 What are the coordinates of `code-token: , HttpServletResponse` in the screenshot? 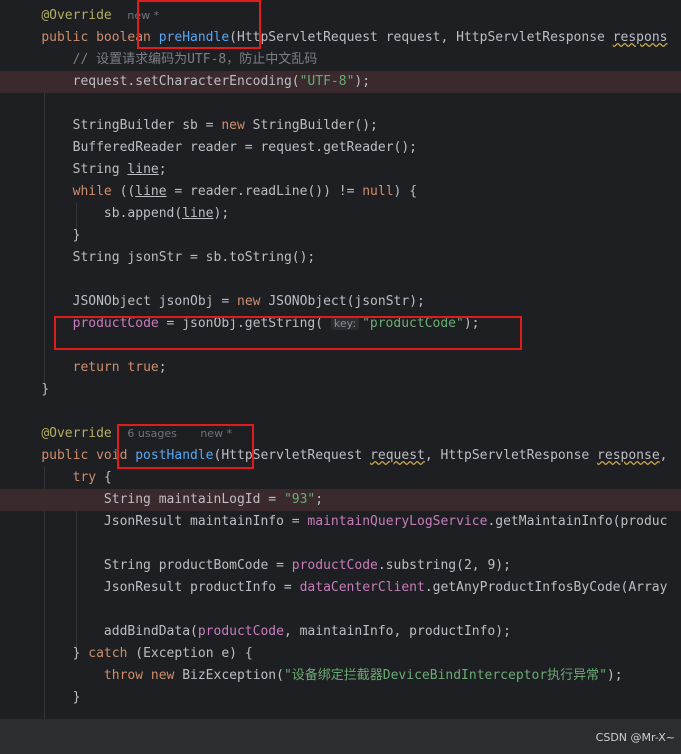 It's located at (511, 455).